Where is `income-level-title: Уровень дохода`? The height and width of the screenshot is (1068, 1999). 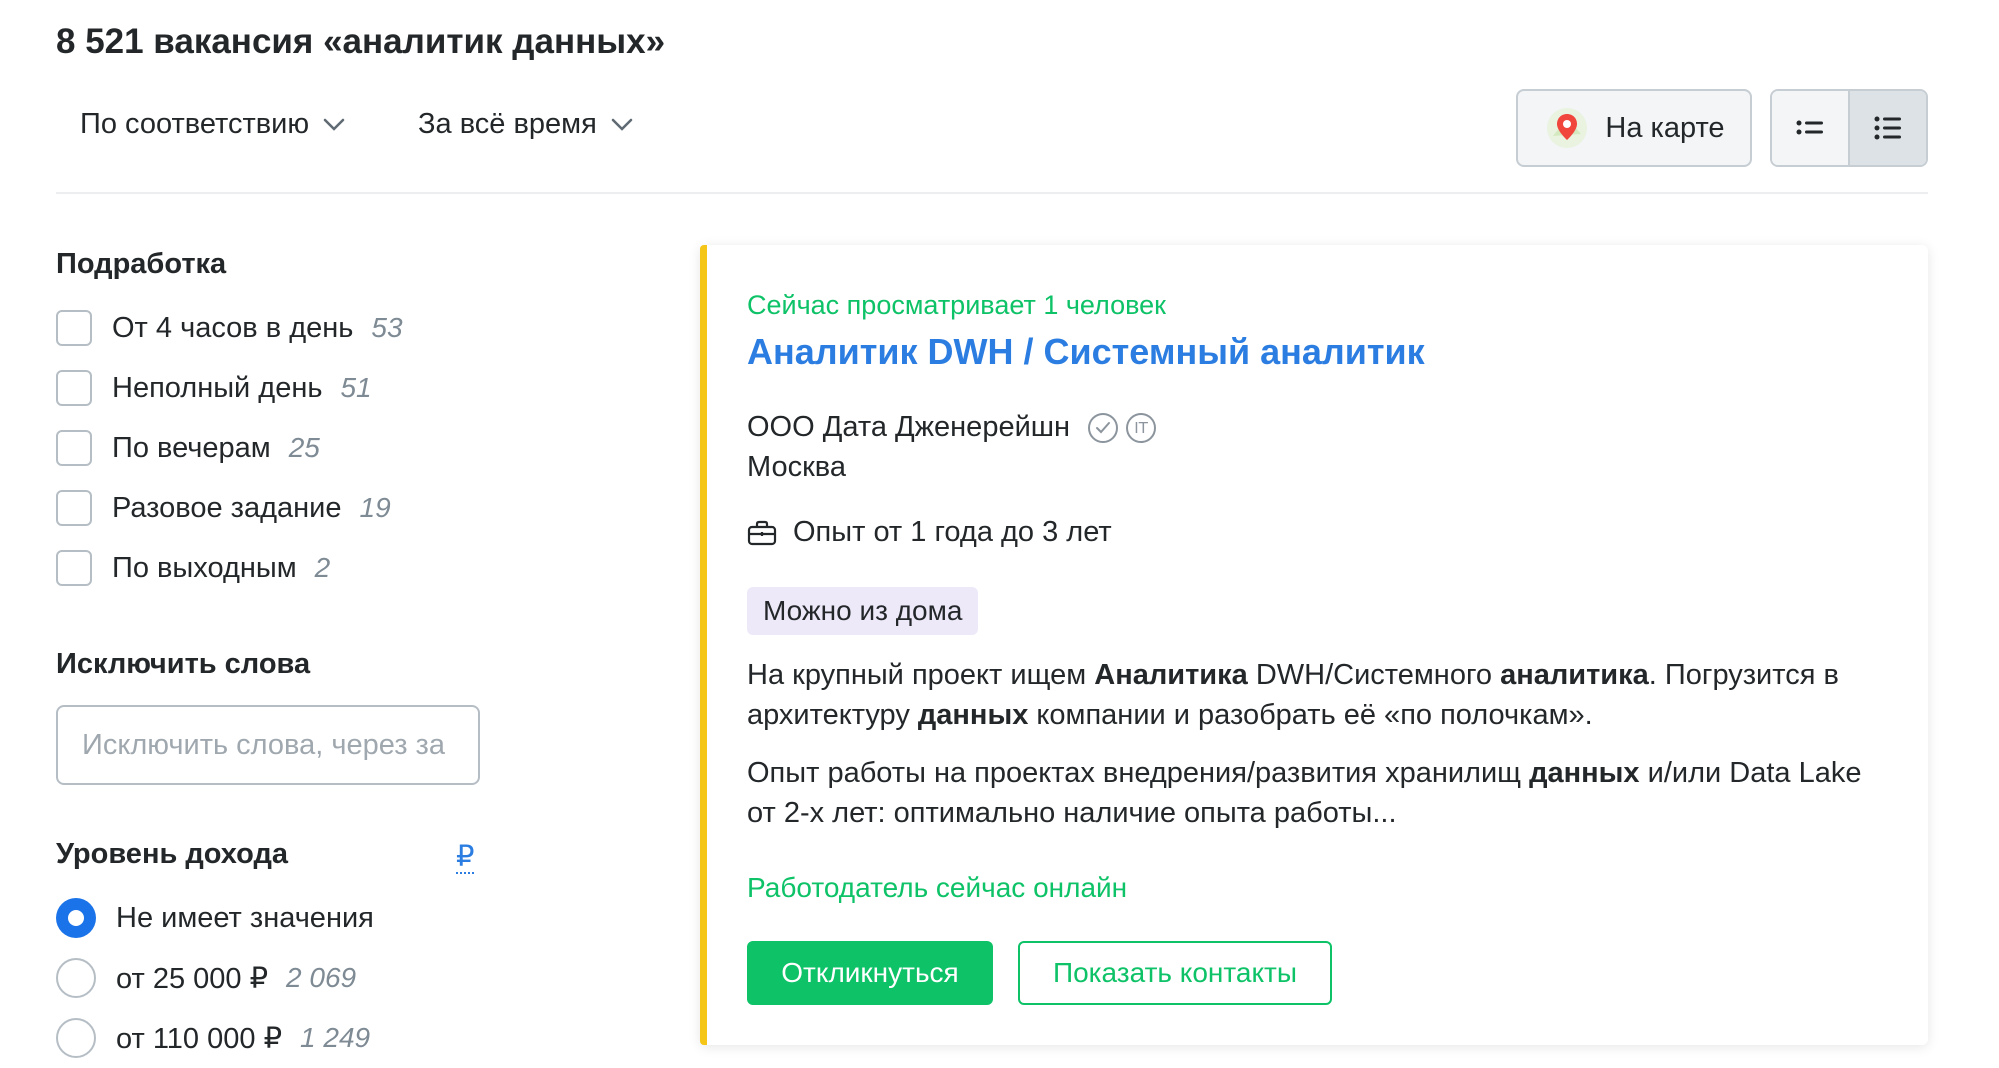
income-level-title: Уровень дохода is located at coordinates (172, 854).